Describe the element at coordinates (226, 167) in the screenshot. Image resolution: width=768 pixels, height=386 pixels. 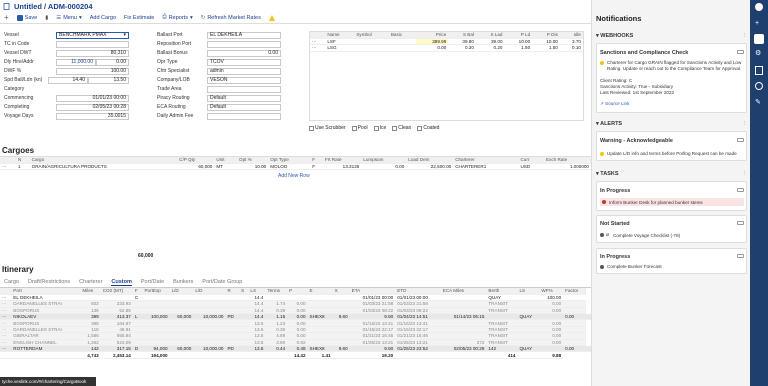
I see `cargo-cell: MT` at that location.